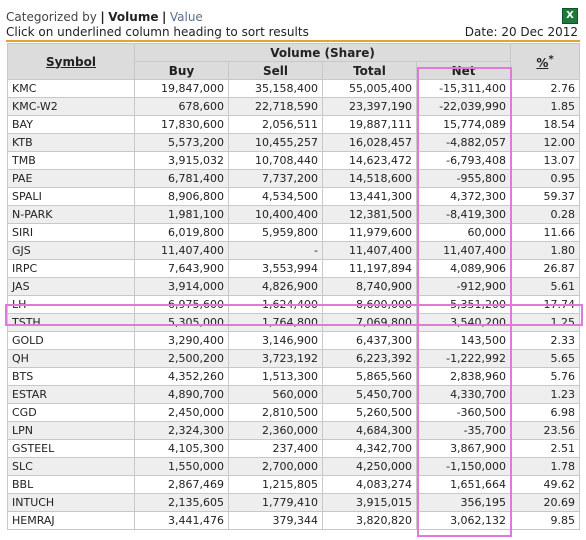 The width and height of the screenshot is (586, 540). I want to click on cell-total: 14,623,472, so click(369, 160).